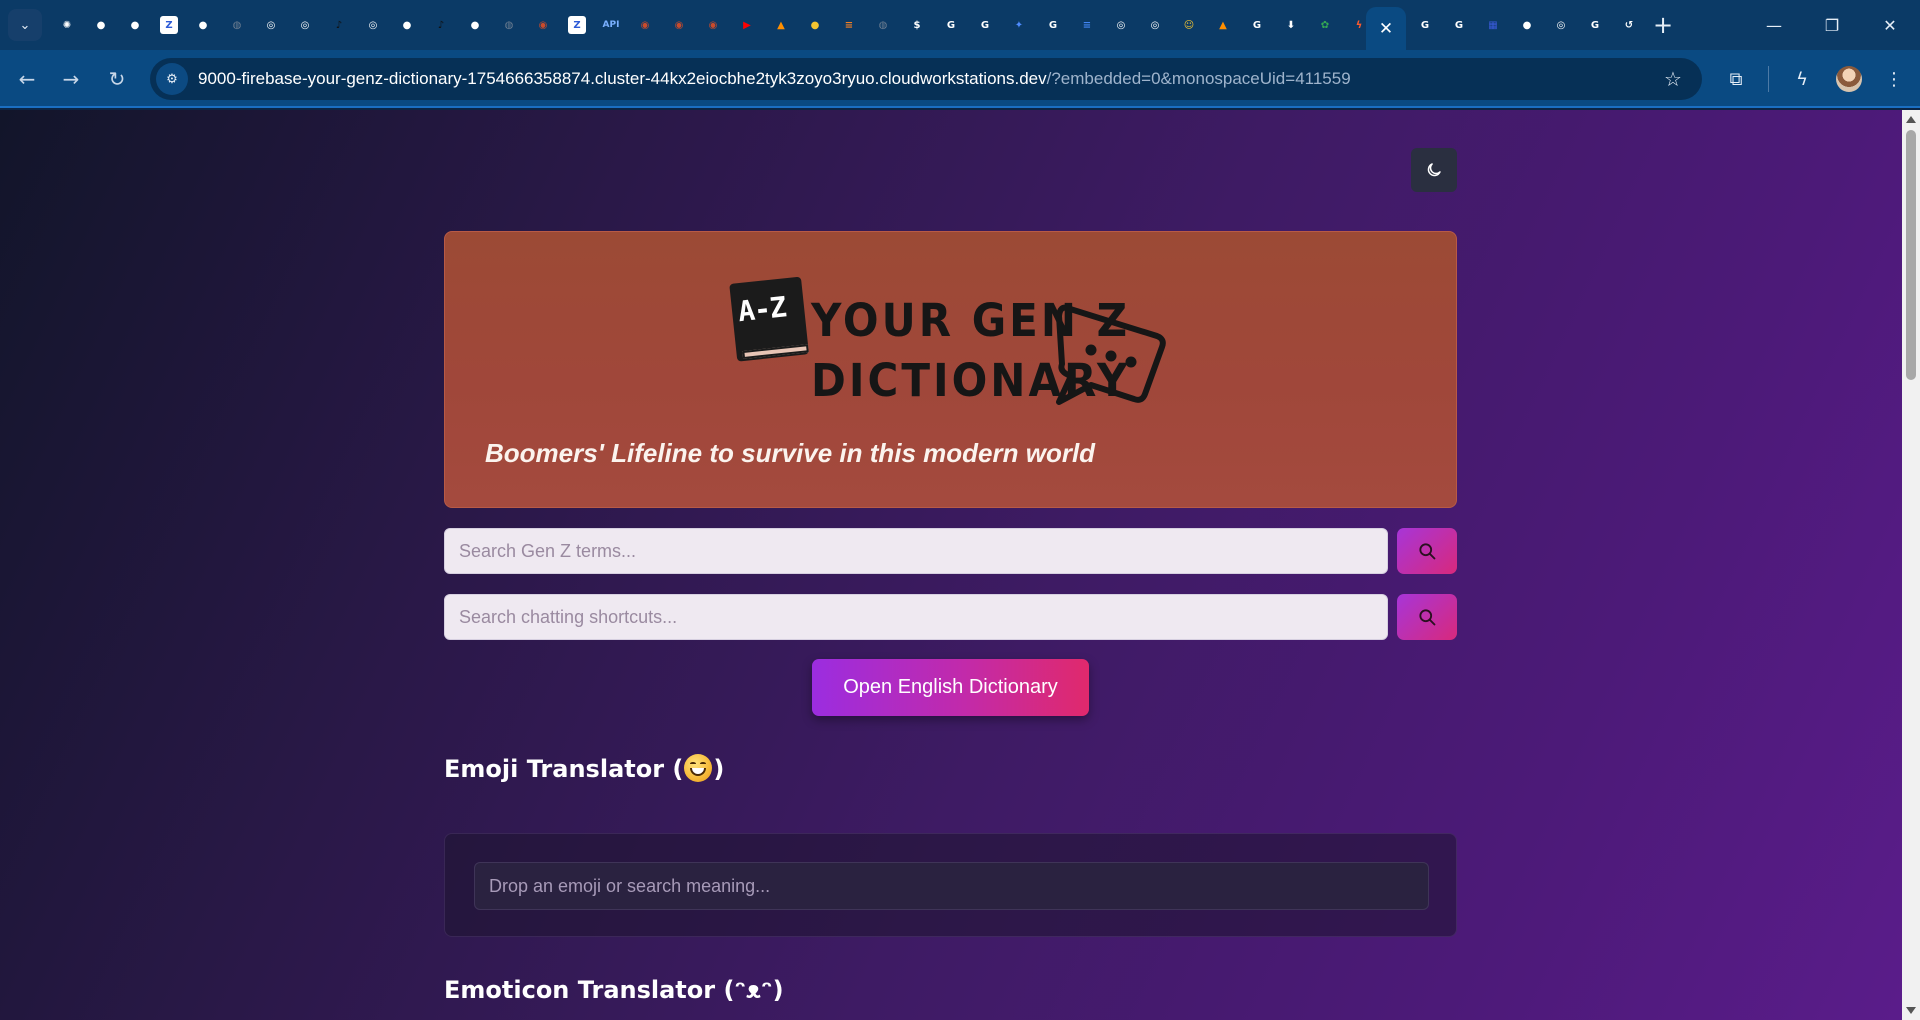  I want to click on scroll-down-arrow, so click(1911, 1010).